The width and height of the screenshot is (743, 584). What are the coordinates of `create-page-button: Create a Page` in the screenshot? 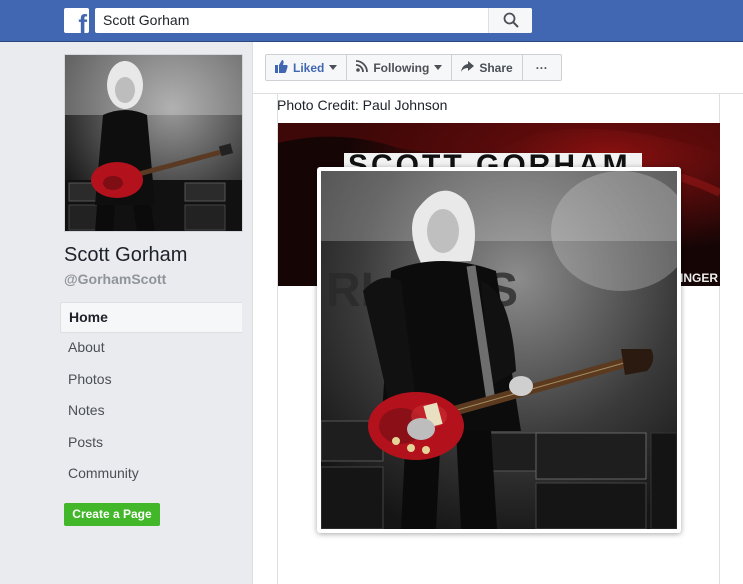 It's located at (112, 514).